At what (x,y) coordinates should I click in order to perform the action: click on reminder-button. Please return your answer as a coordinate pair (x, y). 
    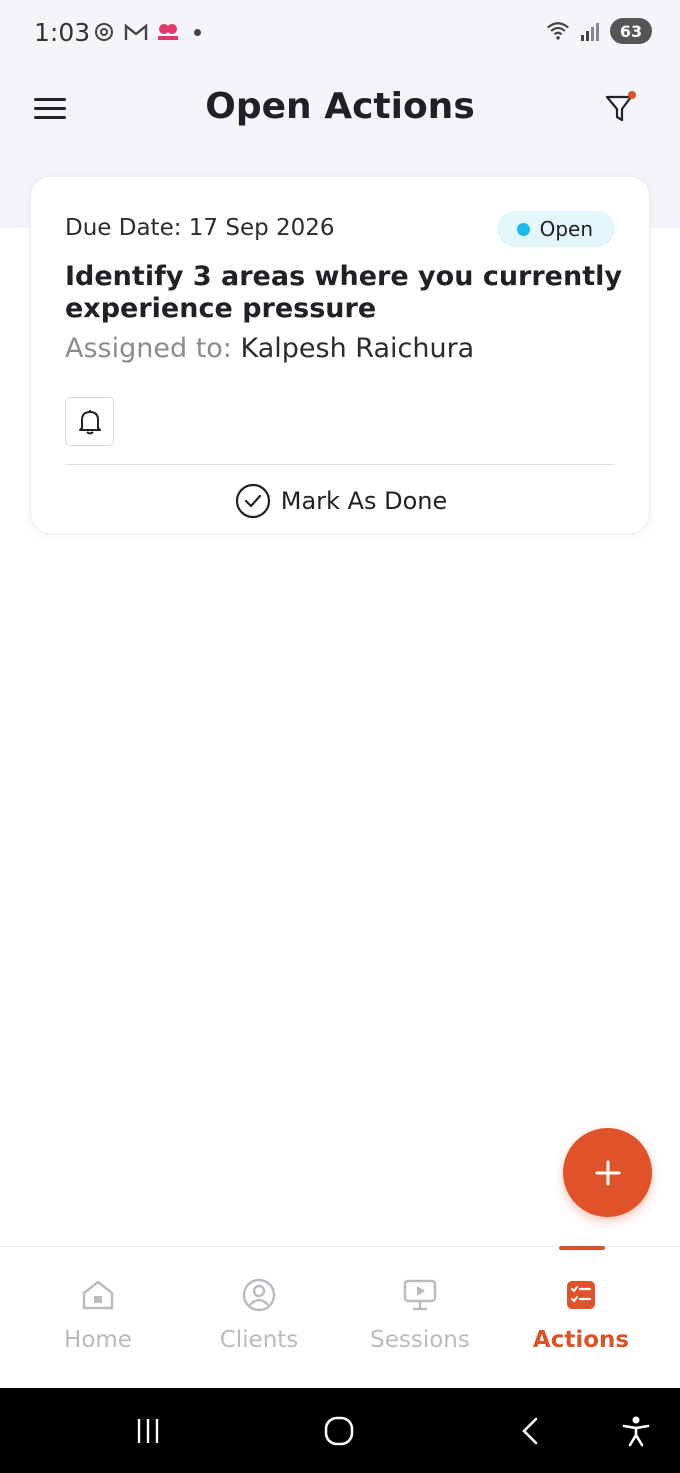
    Looking at the image, I should click on (89, 421).